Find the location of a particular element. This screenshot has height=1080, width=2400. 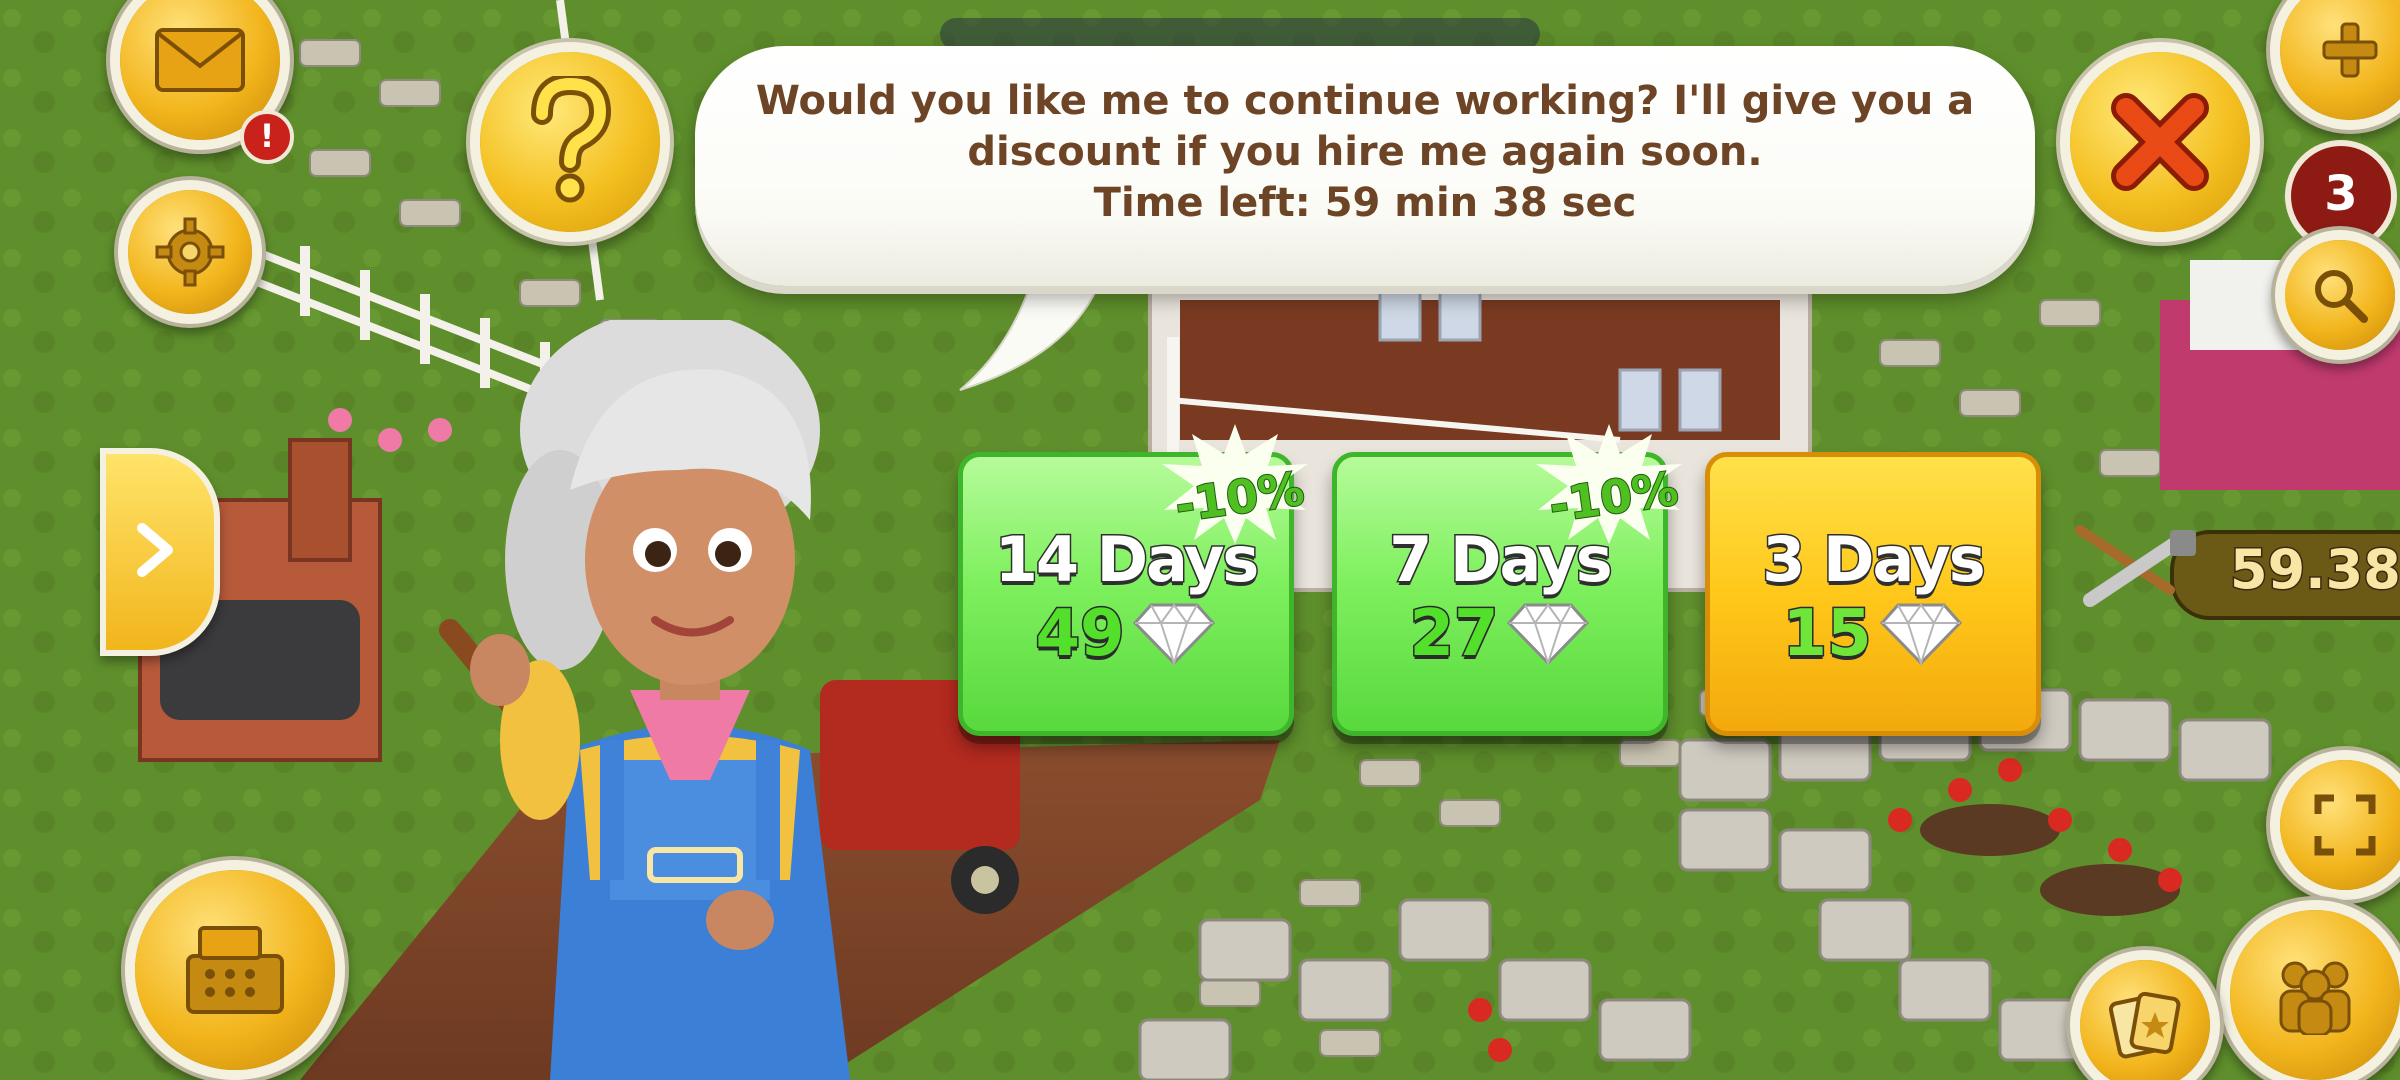

time-left-text: Time left: 59 min 38 sec is located at coordinates (1365, 203).